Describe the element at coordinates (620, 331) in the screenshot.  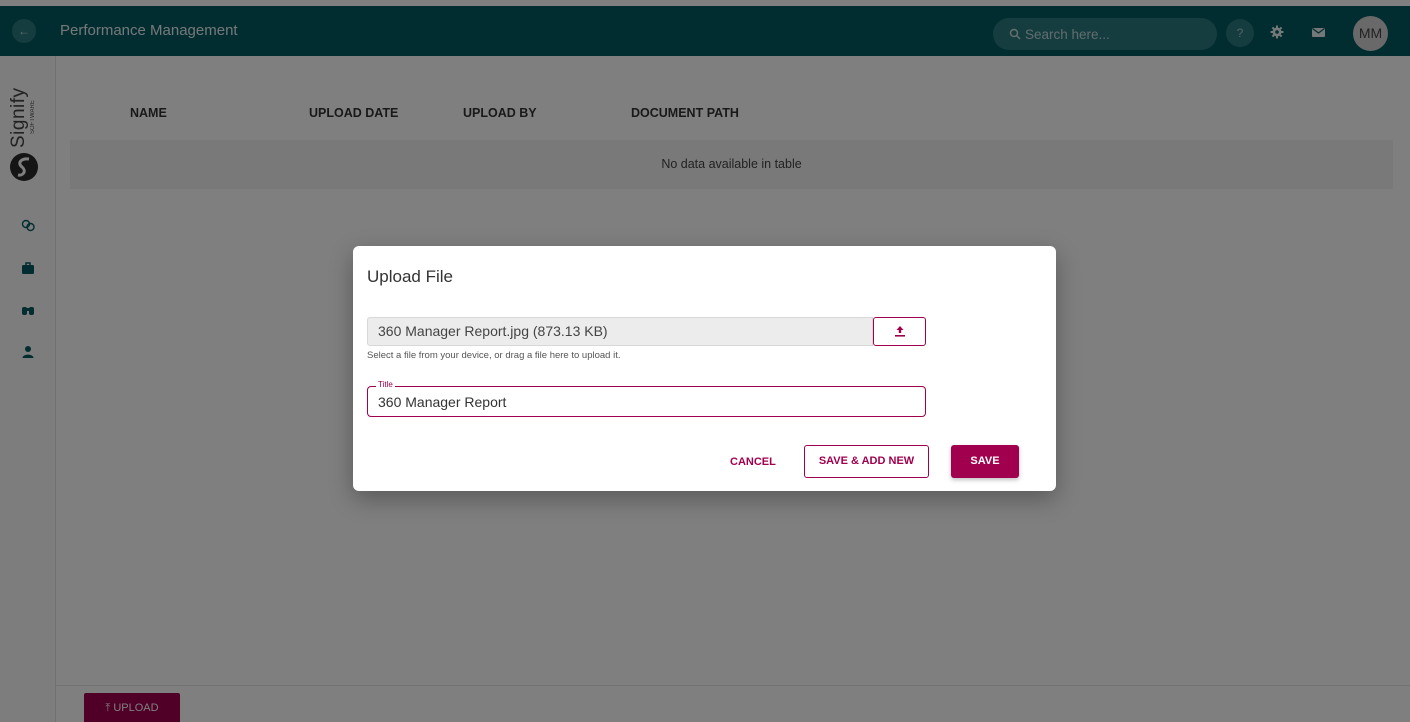
I see `file-input: 360 Manager Report.jpg (873.13 KB)` at that location.